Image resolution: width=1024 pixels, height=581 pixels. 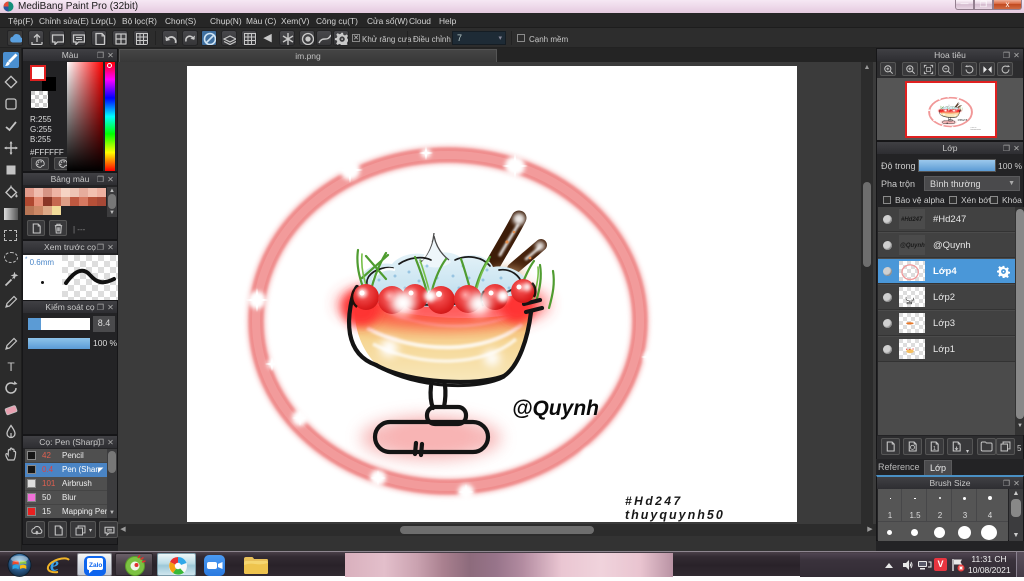 What do you see at coordinates (912, 220) in the screenshot?
I see `svg-text: #Hd247` at bounding box center [912, 220].